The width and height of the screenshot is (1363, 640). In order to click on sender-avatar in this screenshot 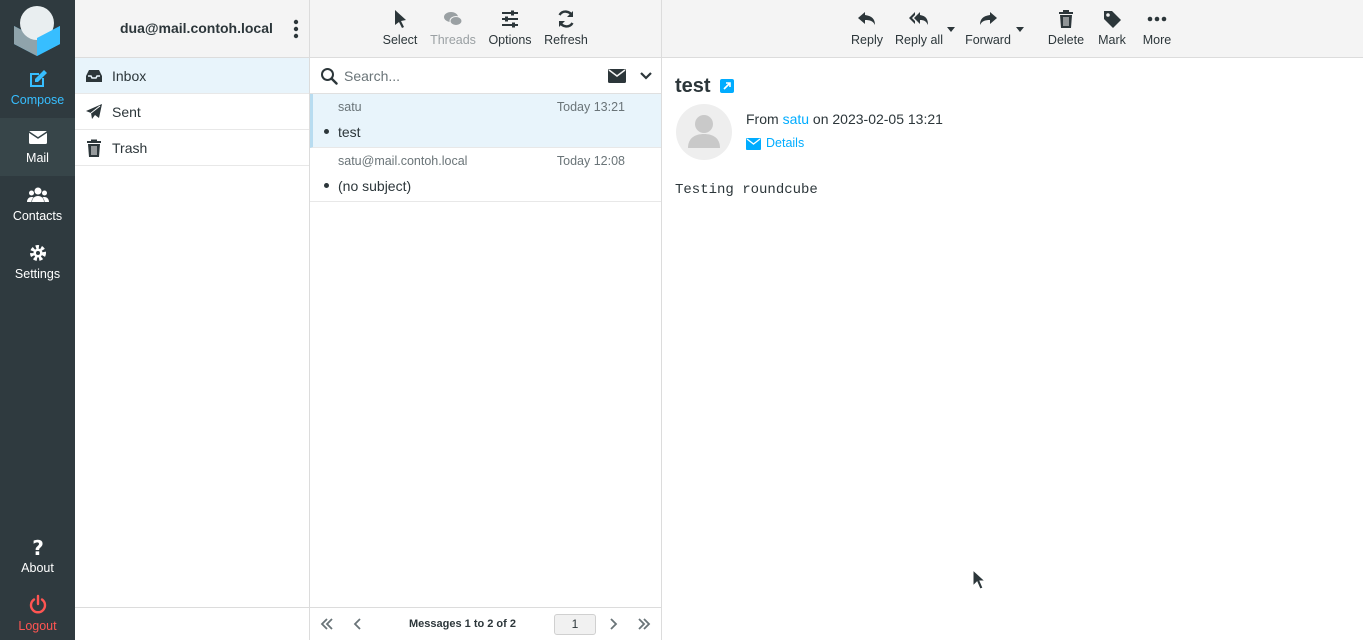, I will do `click(704, 132)`.